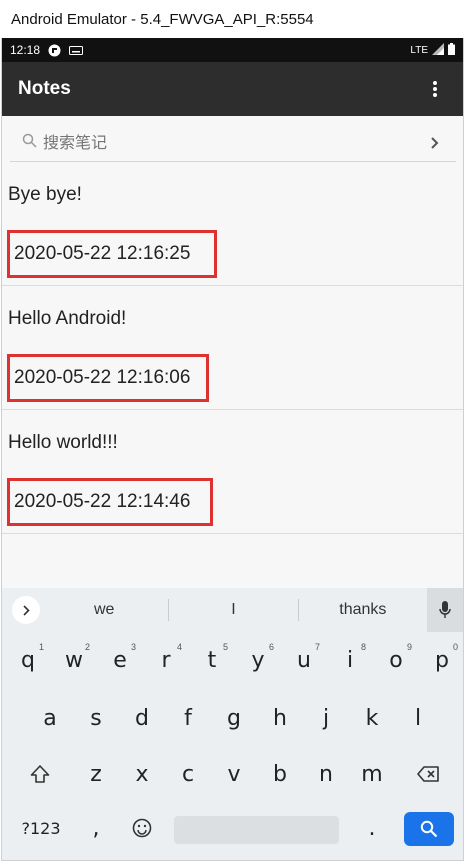  I want to click on search-action-key, so click(429, 829).